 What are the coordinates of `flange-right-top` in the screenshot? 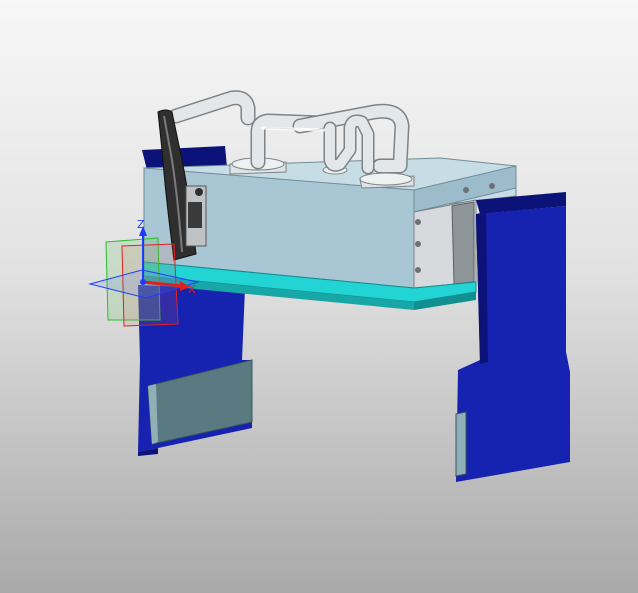 It's located at (386, 179).